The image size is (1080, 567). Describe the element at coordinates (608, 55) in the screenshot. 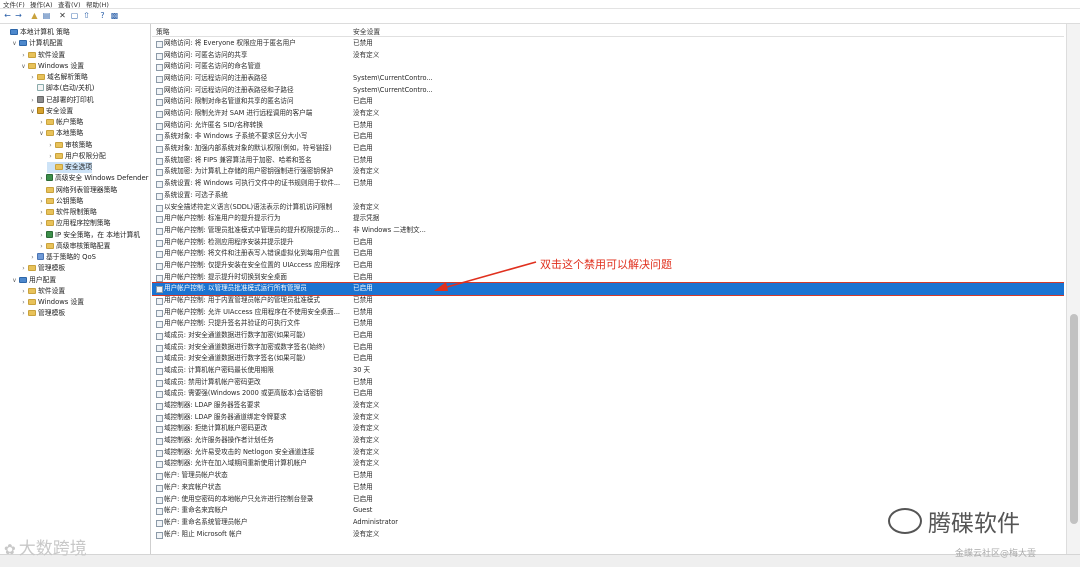

I see `policy-row: 网络访问: 可匿名访问的共享 没有定义` at that location.